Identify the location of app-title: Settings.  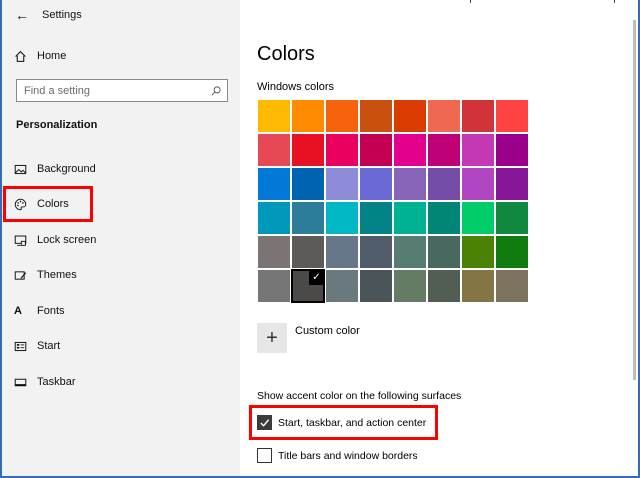
(62, 15).